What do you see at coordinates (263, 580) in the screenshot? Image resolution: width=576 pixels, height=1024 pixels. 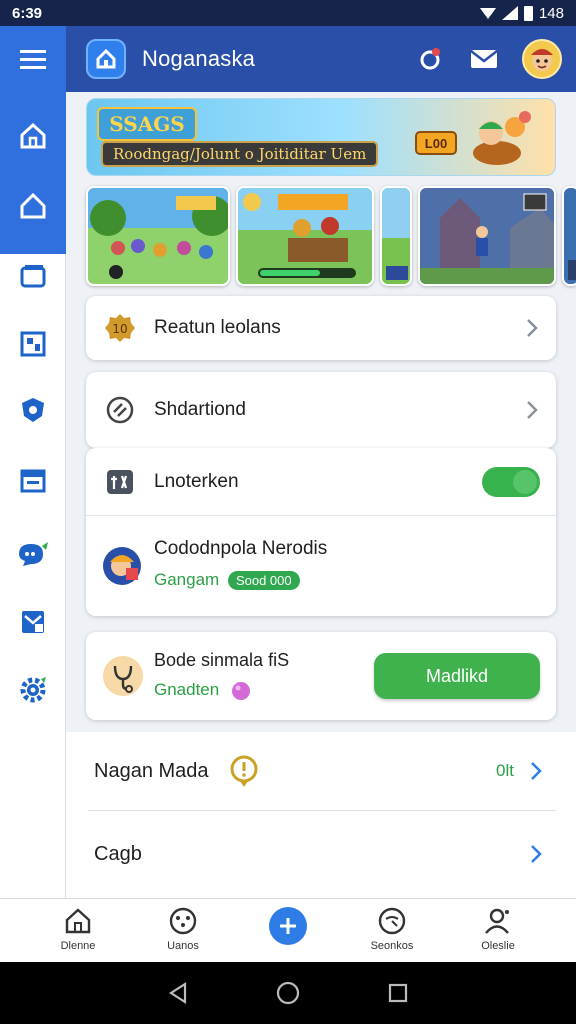 I see `coordinates-tag: Sood 000` at bounding box center [263, 580].